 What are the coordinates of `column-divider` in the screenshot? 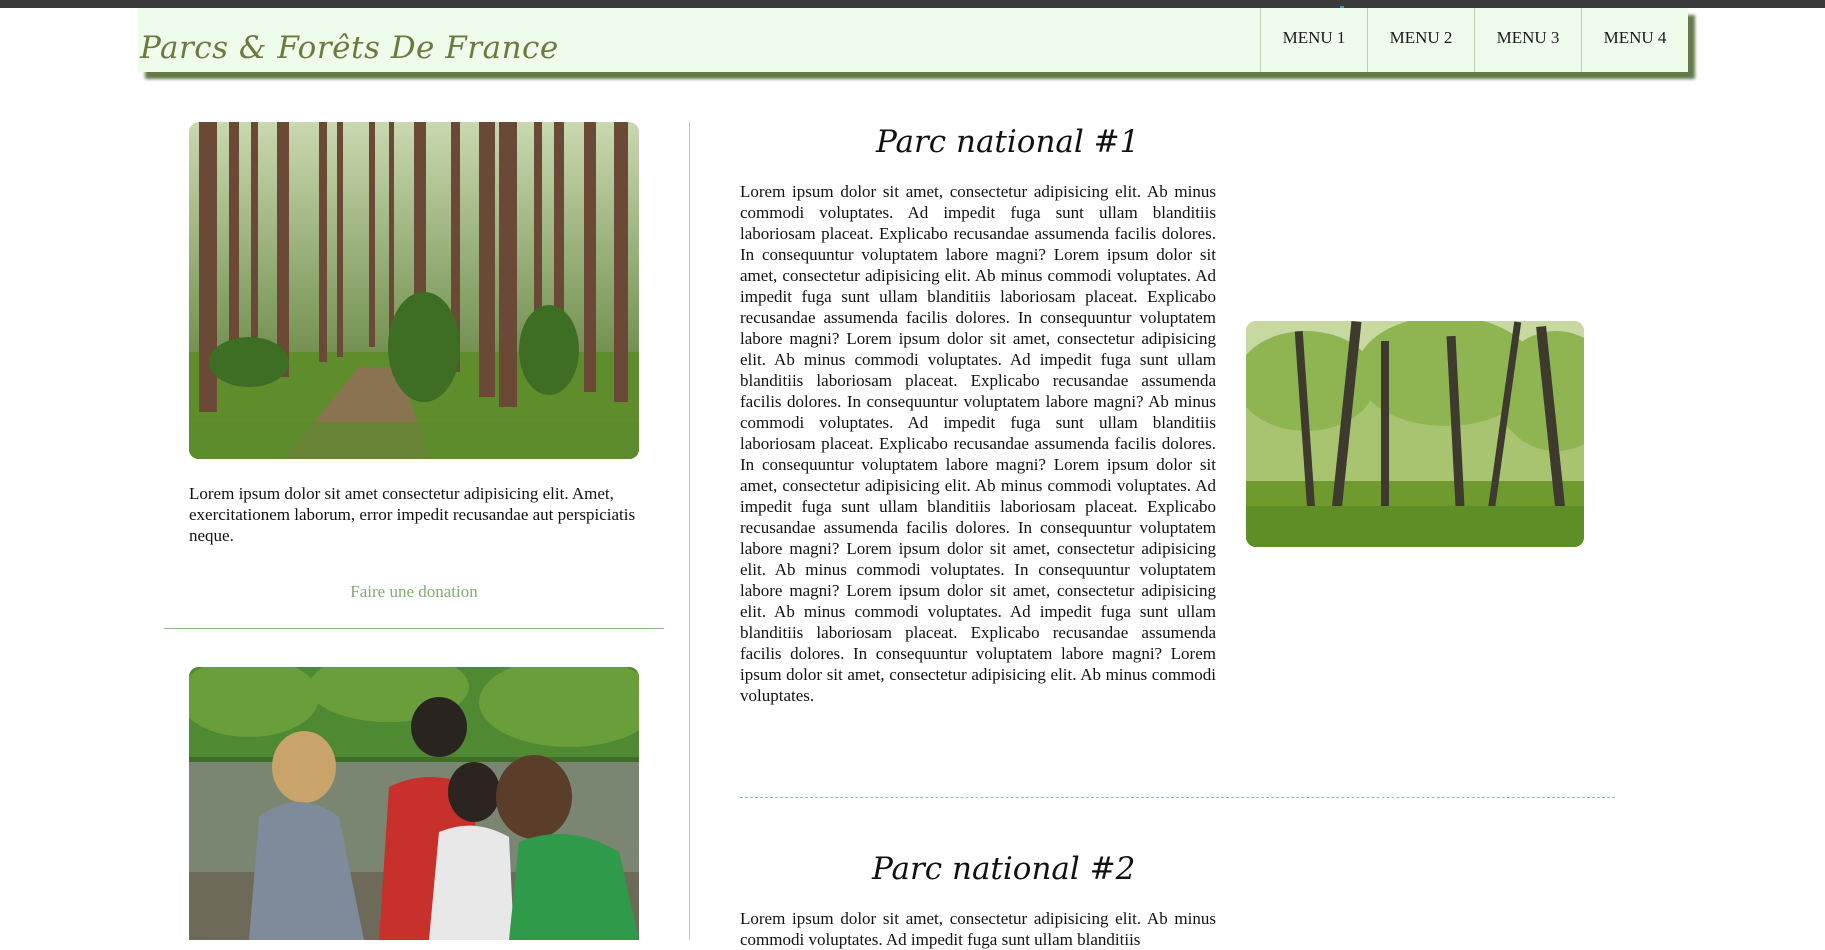 It's located at (689, 531).